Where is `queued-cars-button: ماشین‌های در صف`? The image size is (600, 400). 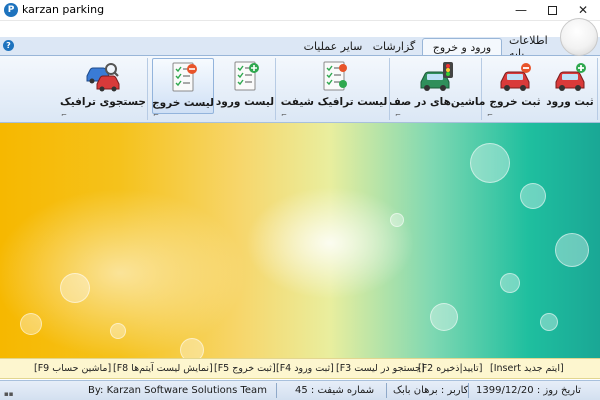 queued-cars-button: ماشین‌های در صف is located at coordinates (437, 86).